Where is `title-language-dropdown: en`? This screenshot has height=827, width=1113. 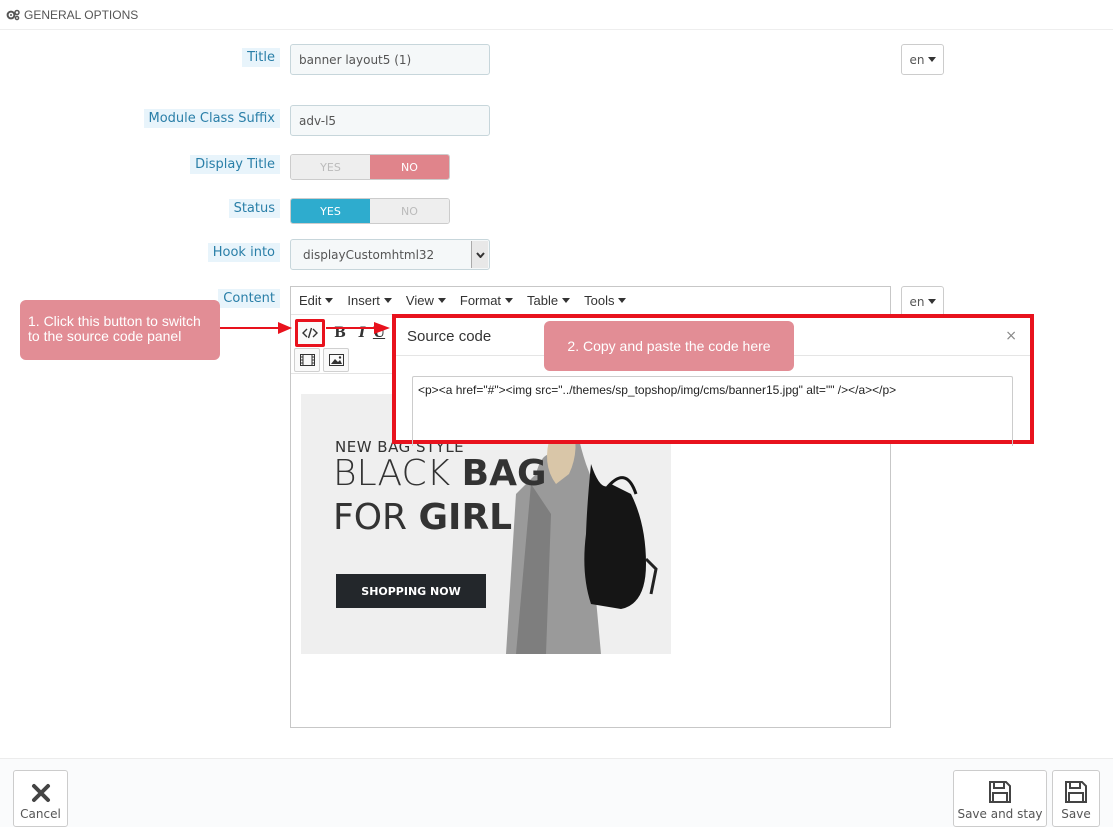
title-language-dropdown: en is located at coordinates (922, 59).